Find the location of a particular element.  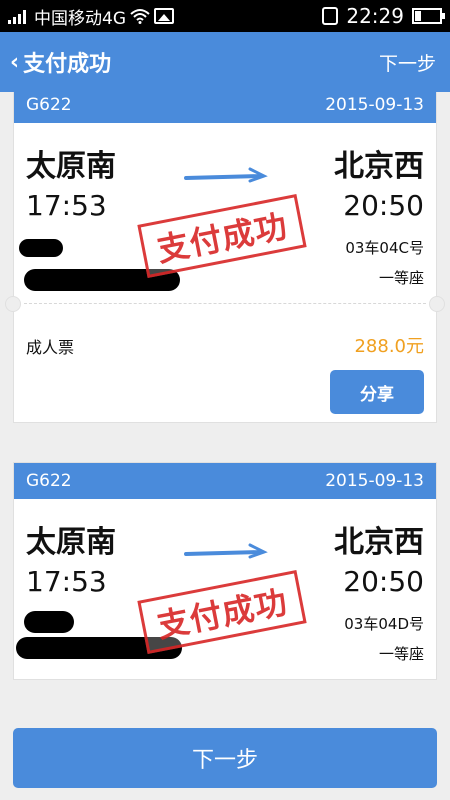

image-notification-icon is located at coordinates (164, 16).